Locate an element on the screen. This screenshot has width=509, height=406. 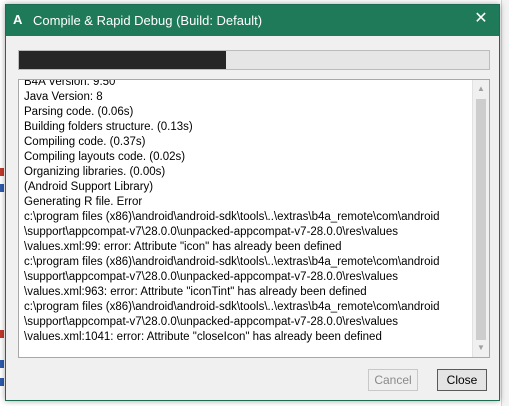
log-line: Organizing libraries. (0.00s) is located at coordinates (95, 172).